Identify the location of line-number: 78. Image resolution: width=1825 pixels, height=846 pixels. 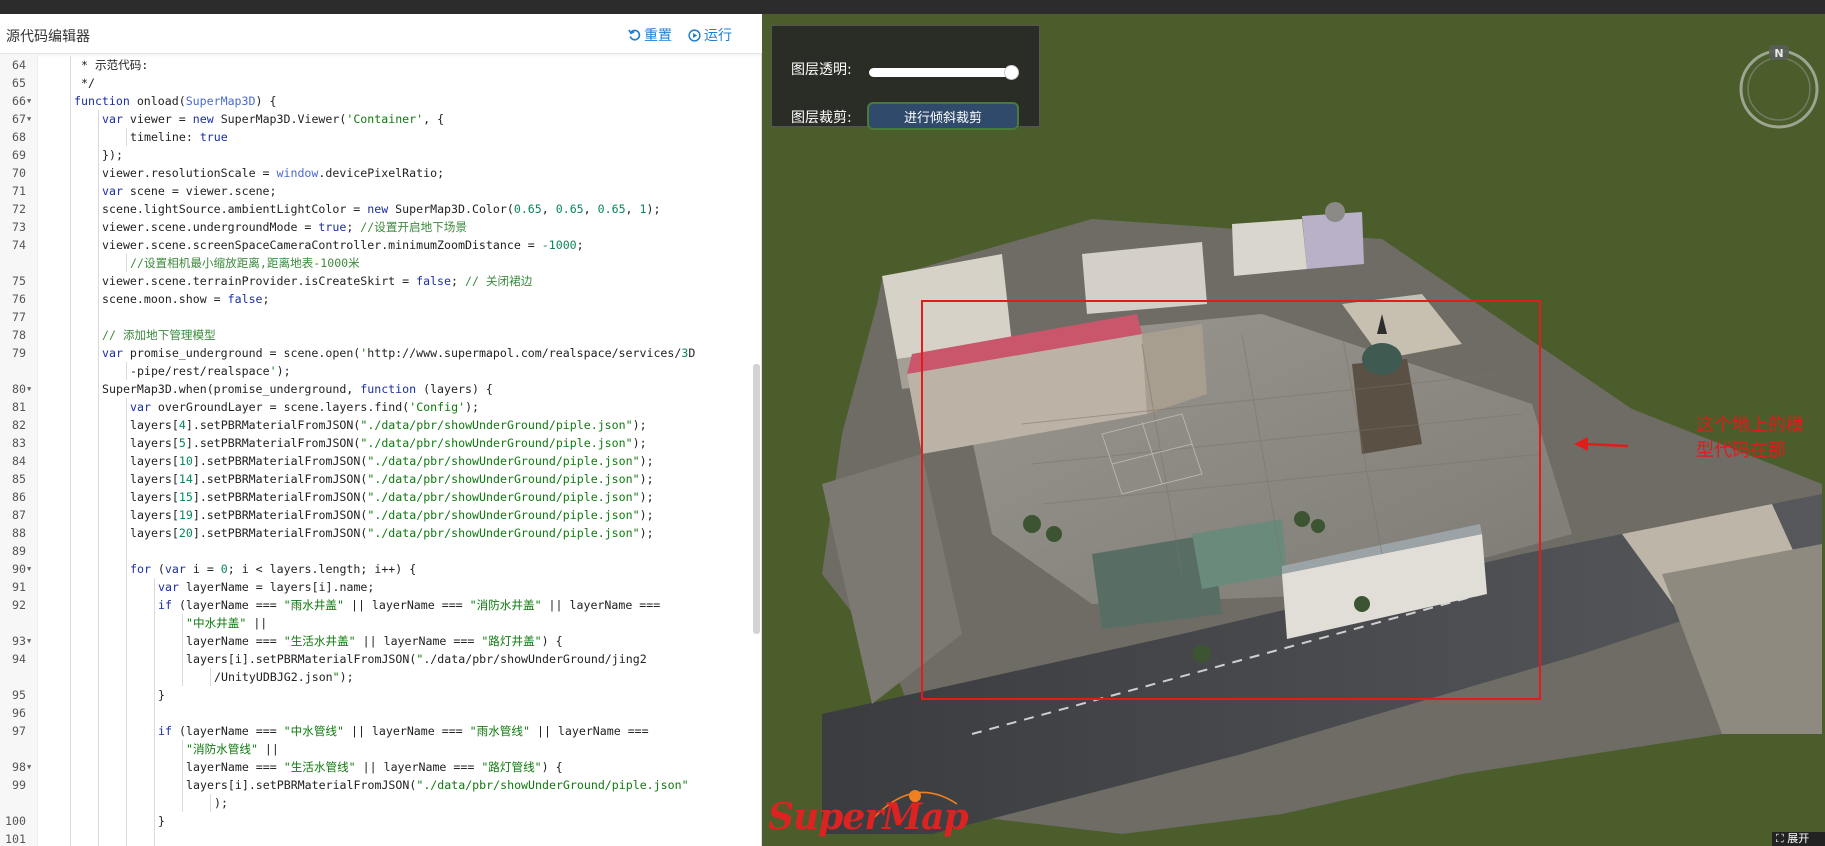
(19, 335).